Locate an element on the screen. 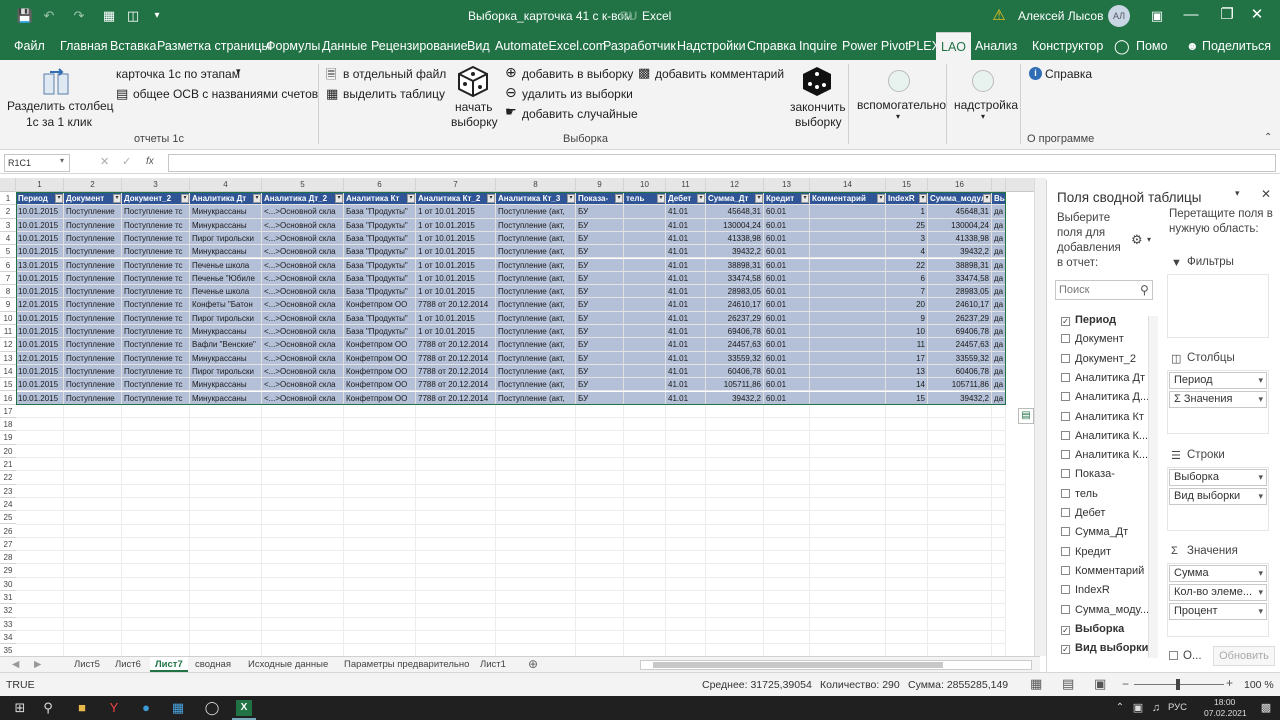 This screenshot has width=1280, height=720. column-header: 2 is located at coordinates (93, 185).